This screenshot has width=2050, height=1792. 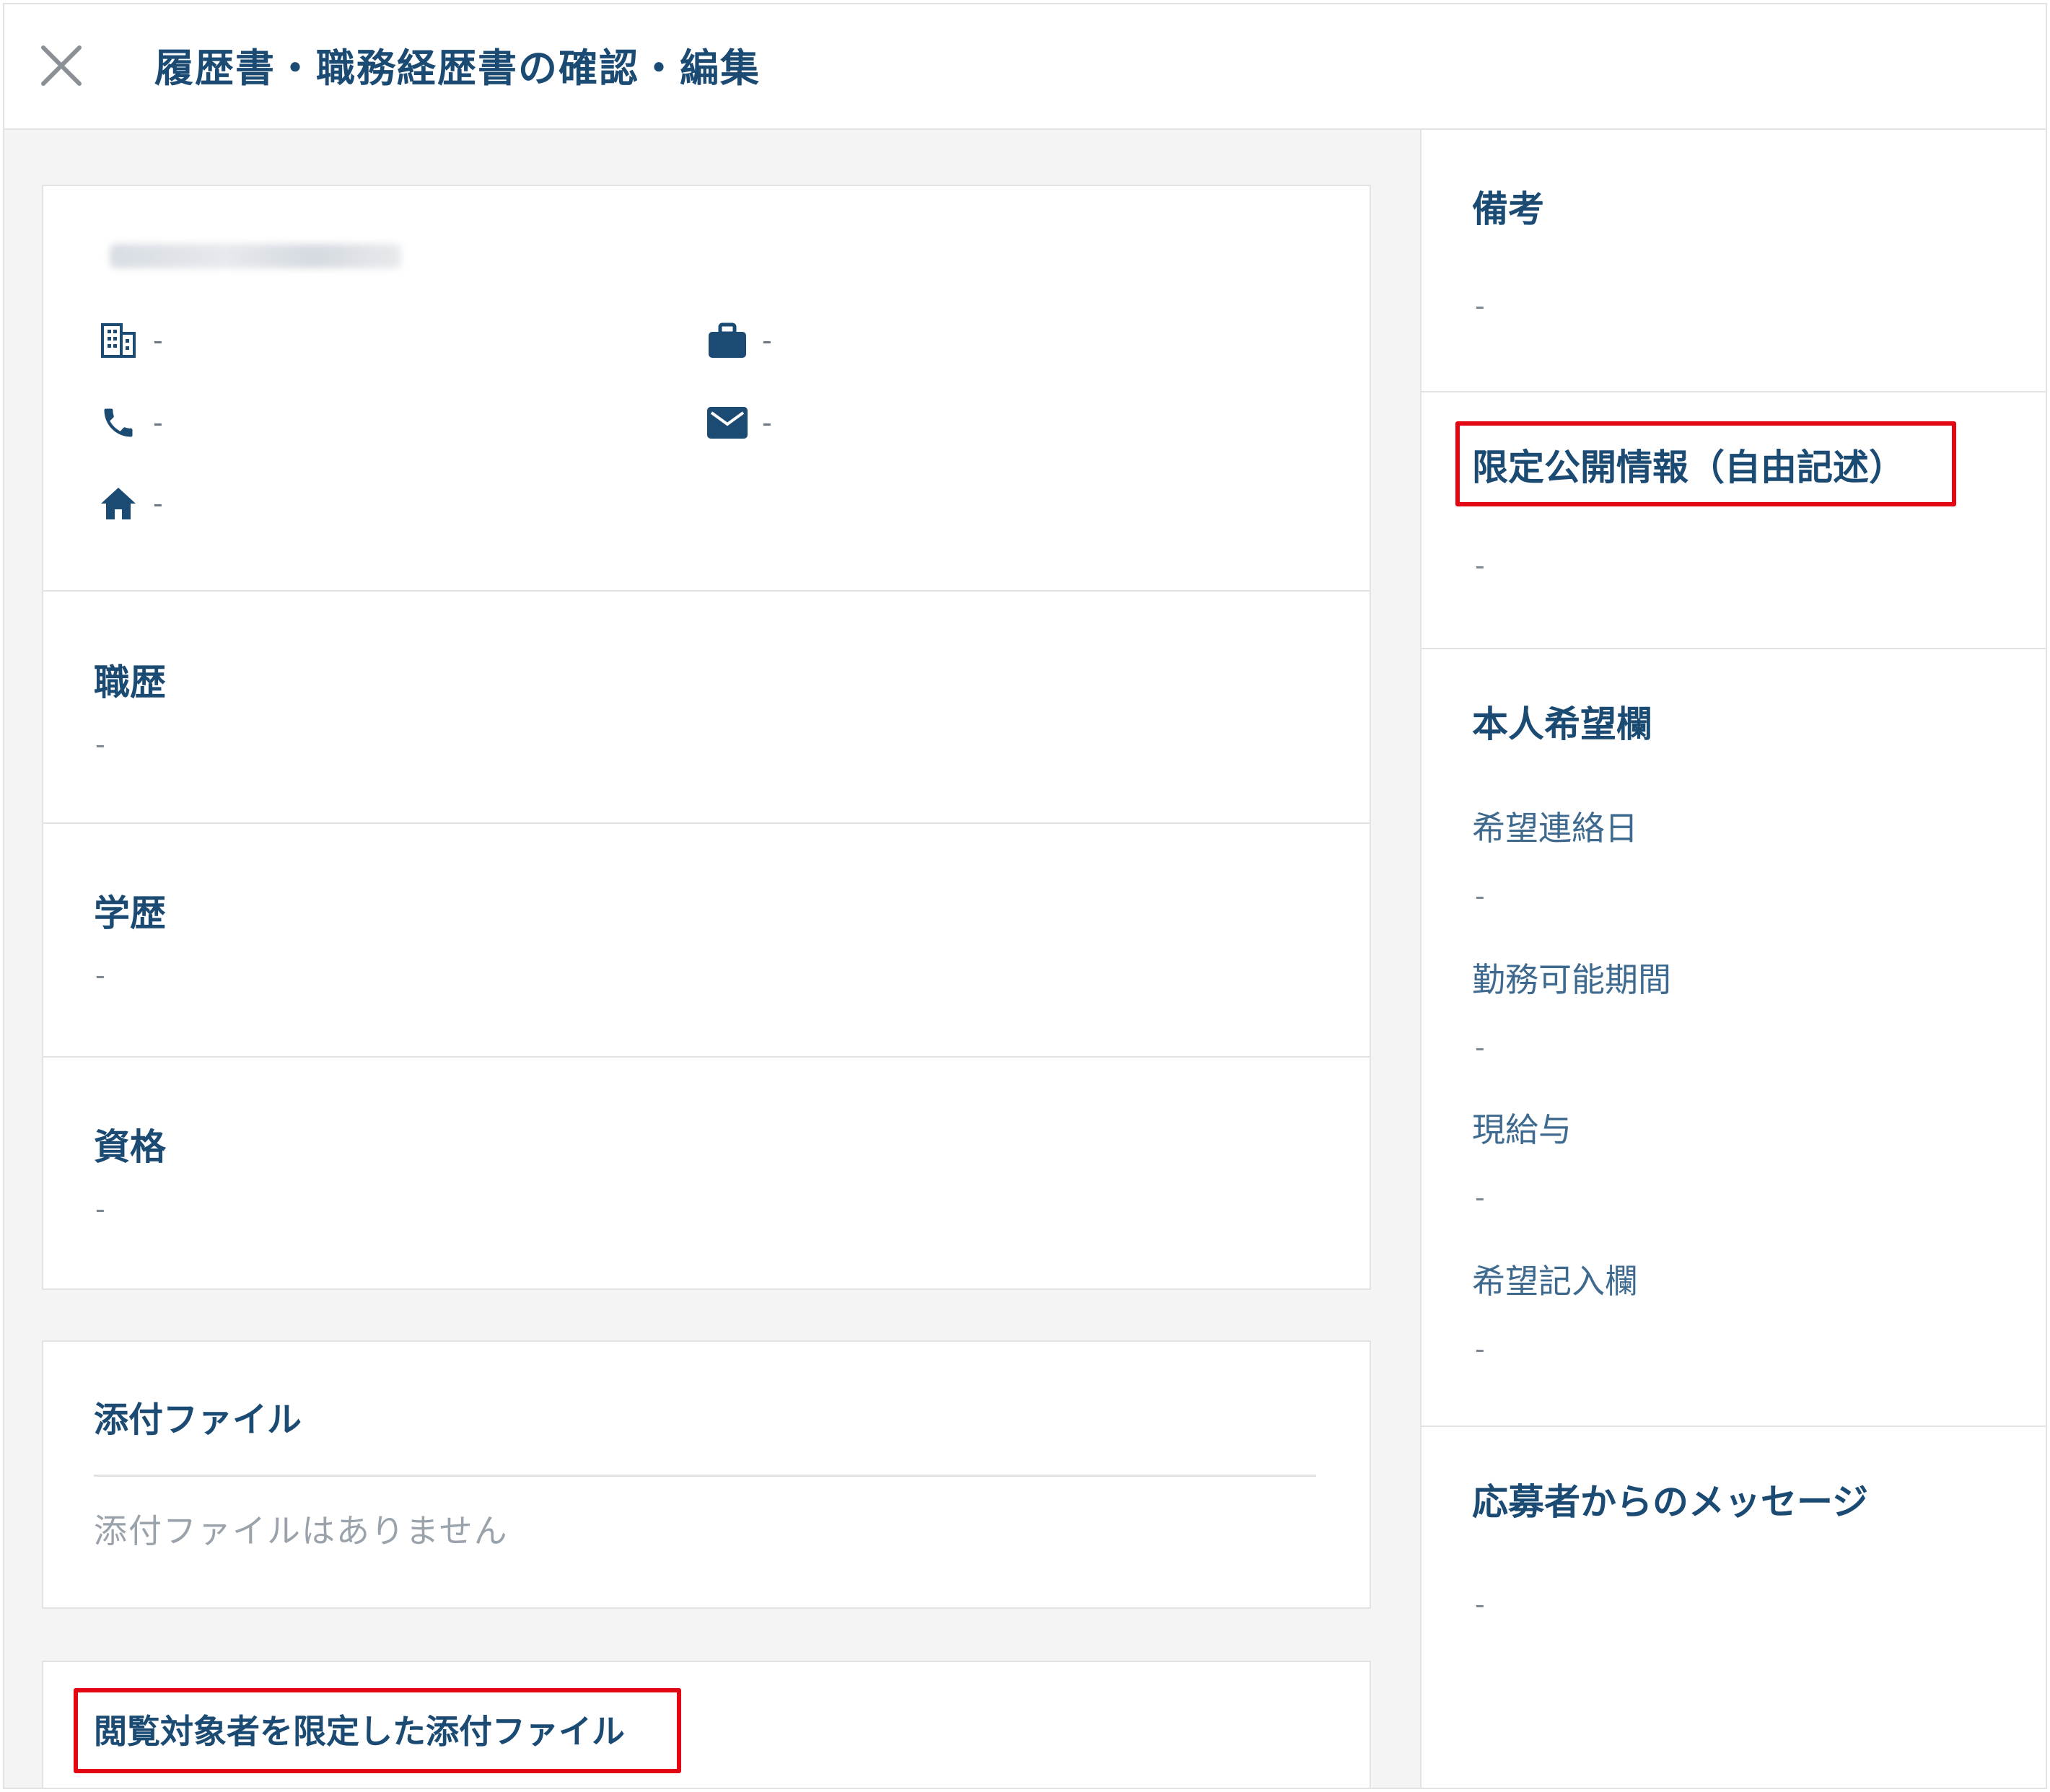 I want to click on phone-row: -, so click(x=130, y=422).